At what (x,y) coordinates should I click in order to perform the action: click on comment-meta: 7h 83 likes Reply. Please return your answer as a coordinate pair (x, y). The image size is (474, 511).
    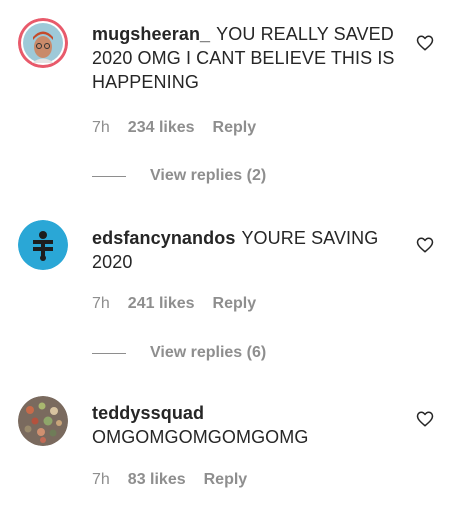
    Looking at the image, I should click on (169, 480).